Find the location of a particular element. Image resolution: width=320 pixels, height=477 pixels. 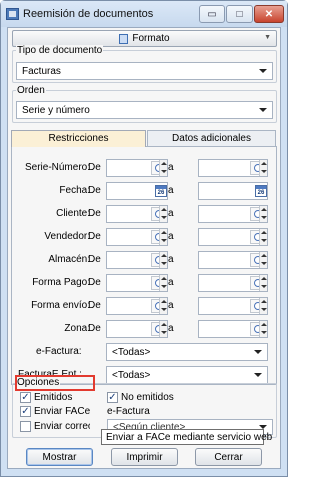

zona-from-input is located at coordinates (137, 329).